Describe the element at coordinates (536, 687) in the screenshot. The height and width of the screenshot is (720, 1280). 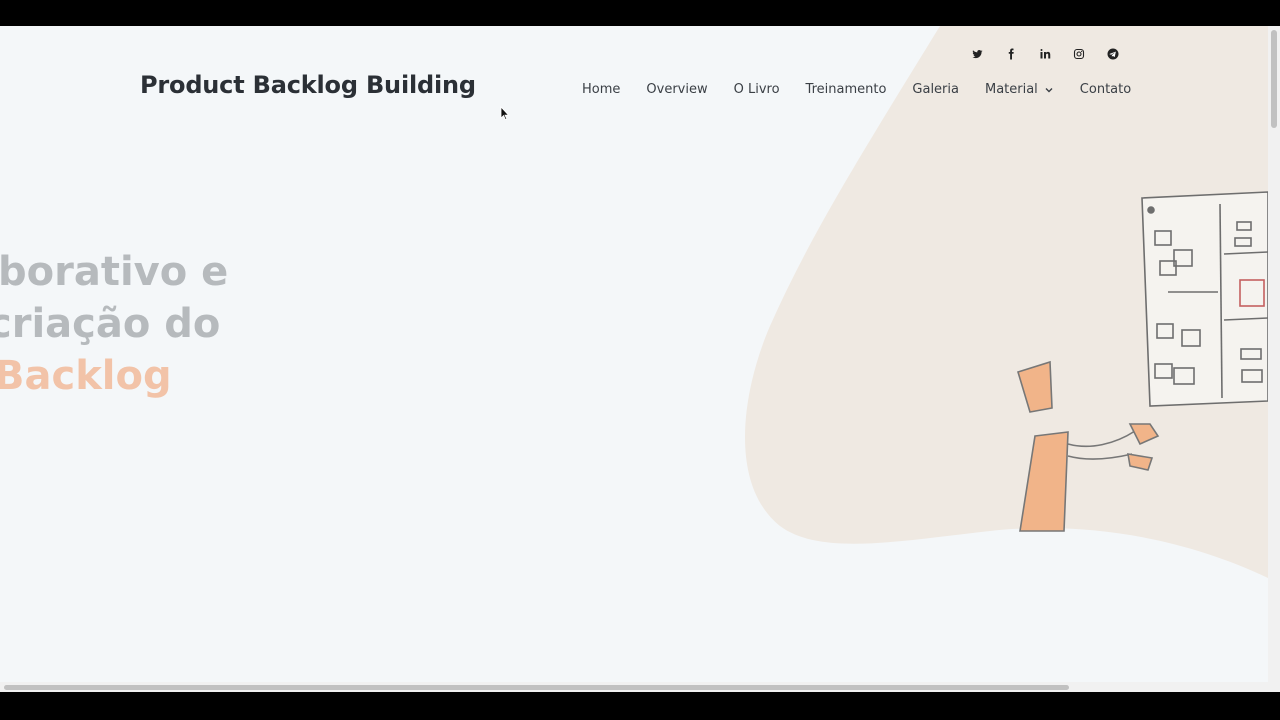
I see `horizontal-scrollbar-thumb` at that location.